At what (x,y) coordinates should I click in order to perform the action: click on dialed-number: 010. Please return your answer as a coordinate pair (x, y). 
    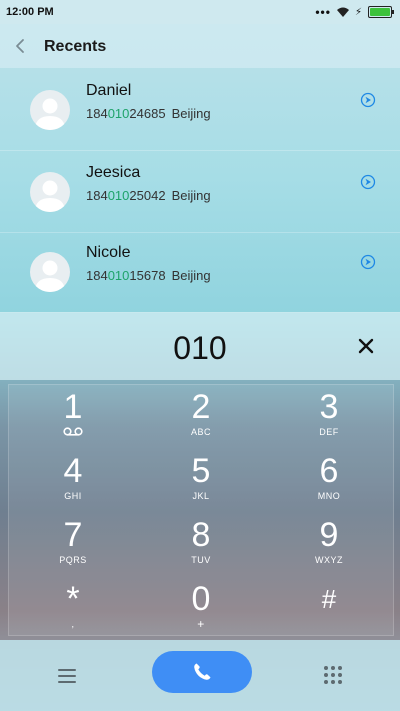
    Looking at the image, I should click on (200, 348).